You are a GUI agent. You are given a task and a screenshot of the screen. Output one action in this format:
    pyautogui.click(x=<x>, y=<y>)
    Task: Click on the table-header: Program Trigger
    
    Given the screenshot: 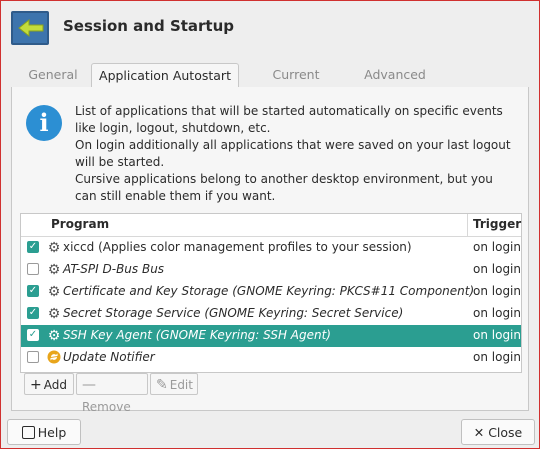 What is the action you would take?
    pyautogui.click(x=271, y=225)
    